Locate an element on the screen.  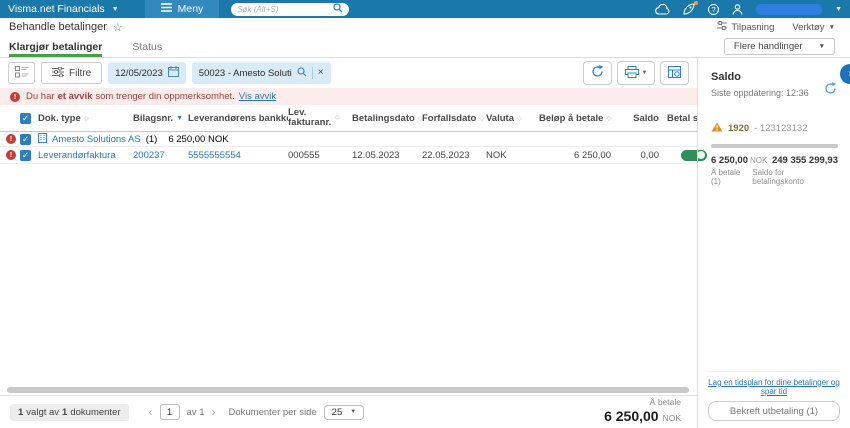
show-deviation-link: Vis avvik is located at coordinates (257, 96).